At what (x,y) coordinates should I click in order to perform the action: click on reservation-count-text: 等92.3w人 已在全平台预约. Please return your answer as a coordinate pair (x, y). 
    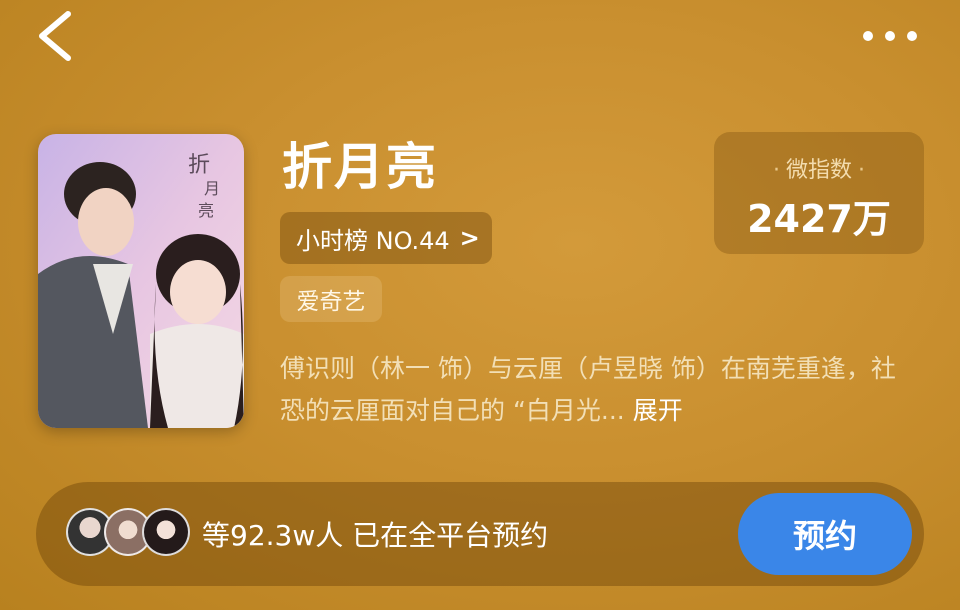
    Looking at the image, I should click on (375, 535).